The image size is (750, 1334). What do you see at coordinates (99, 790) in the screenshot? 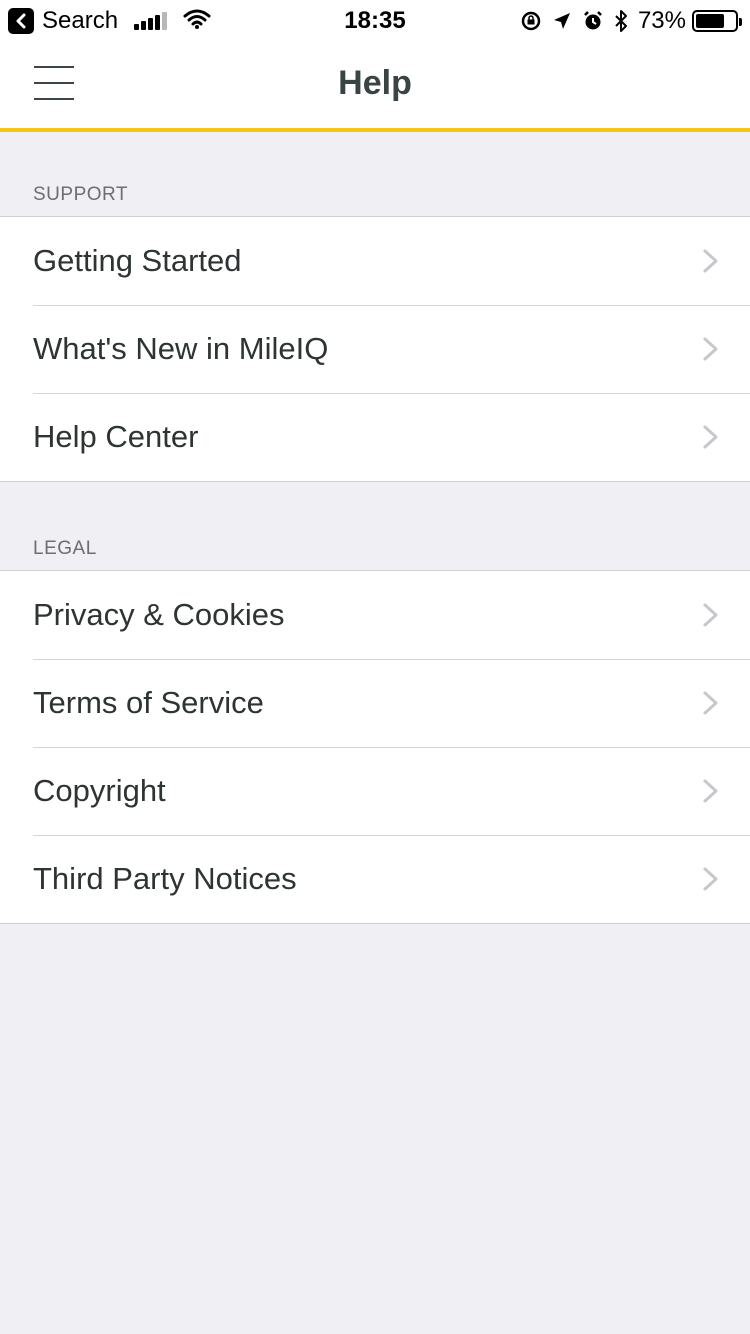
I see `list-item-label: Copyright` at bounding box center [99, 790].